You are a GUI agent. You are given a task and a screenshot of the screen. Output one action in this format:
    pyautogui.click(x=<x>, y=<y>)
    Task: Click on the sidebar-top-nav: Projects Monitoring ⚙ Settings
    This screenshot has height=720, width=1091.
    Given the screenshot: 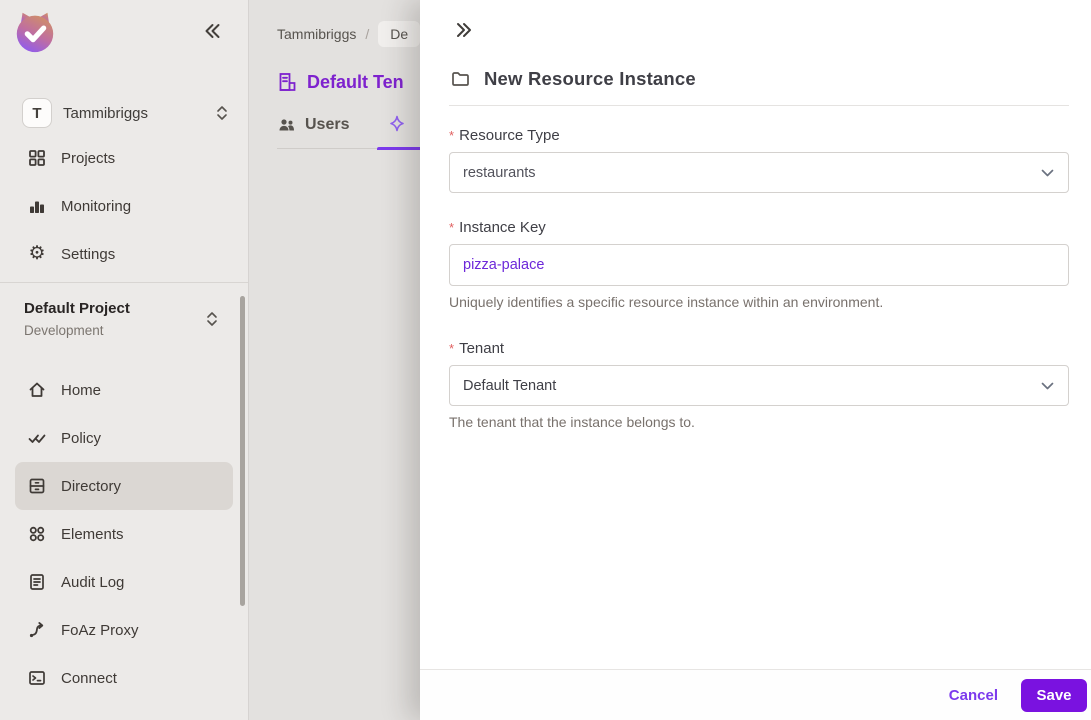 What is the action you would take?
    pyautogui.click(x=124, y=206)
    